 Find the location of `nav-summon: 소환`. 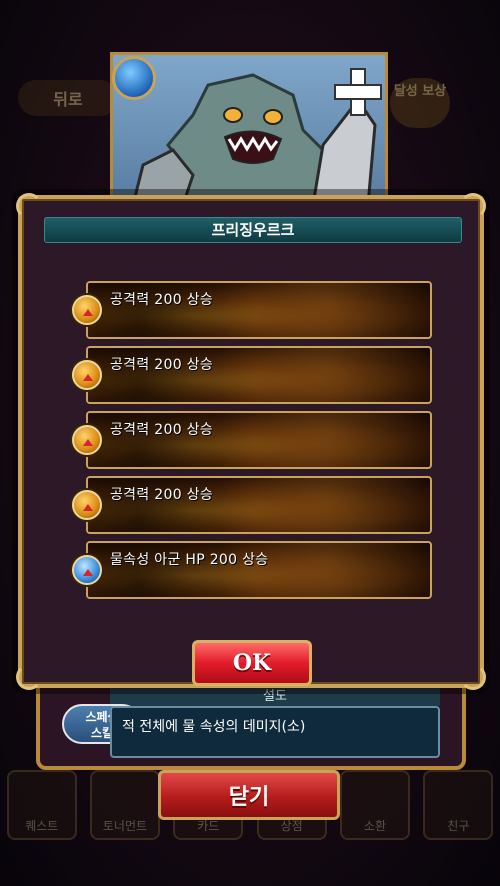

nav-summon: 소환 is located at coordinates (374, 805).